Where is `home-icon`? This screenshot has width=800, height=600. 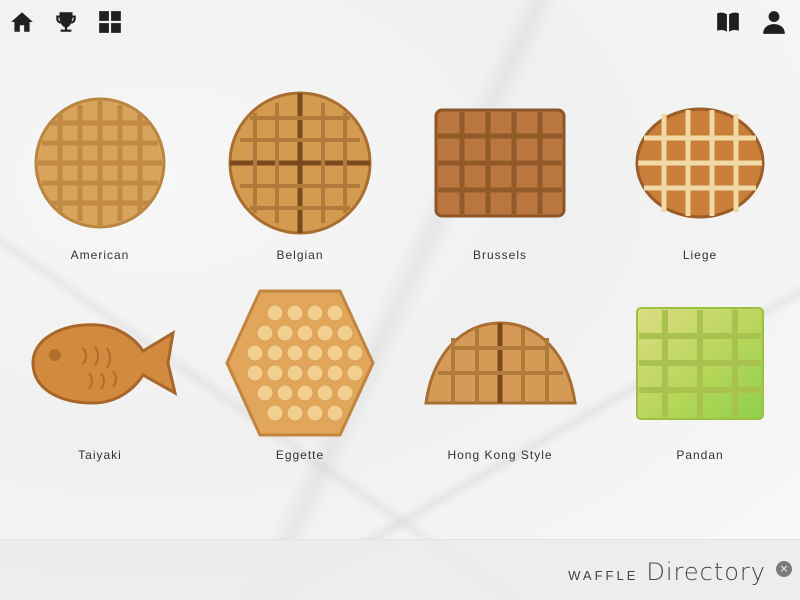 home-icon is located at coordinates (22, 22).